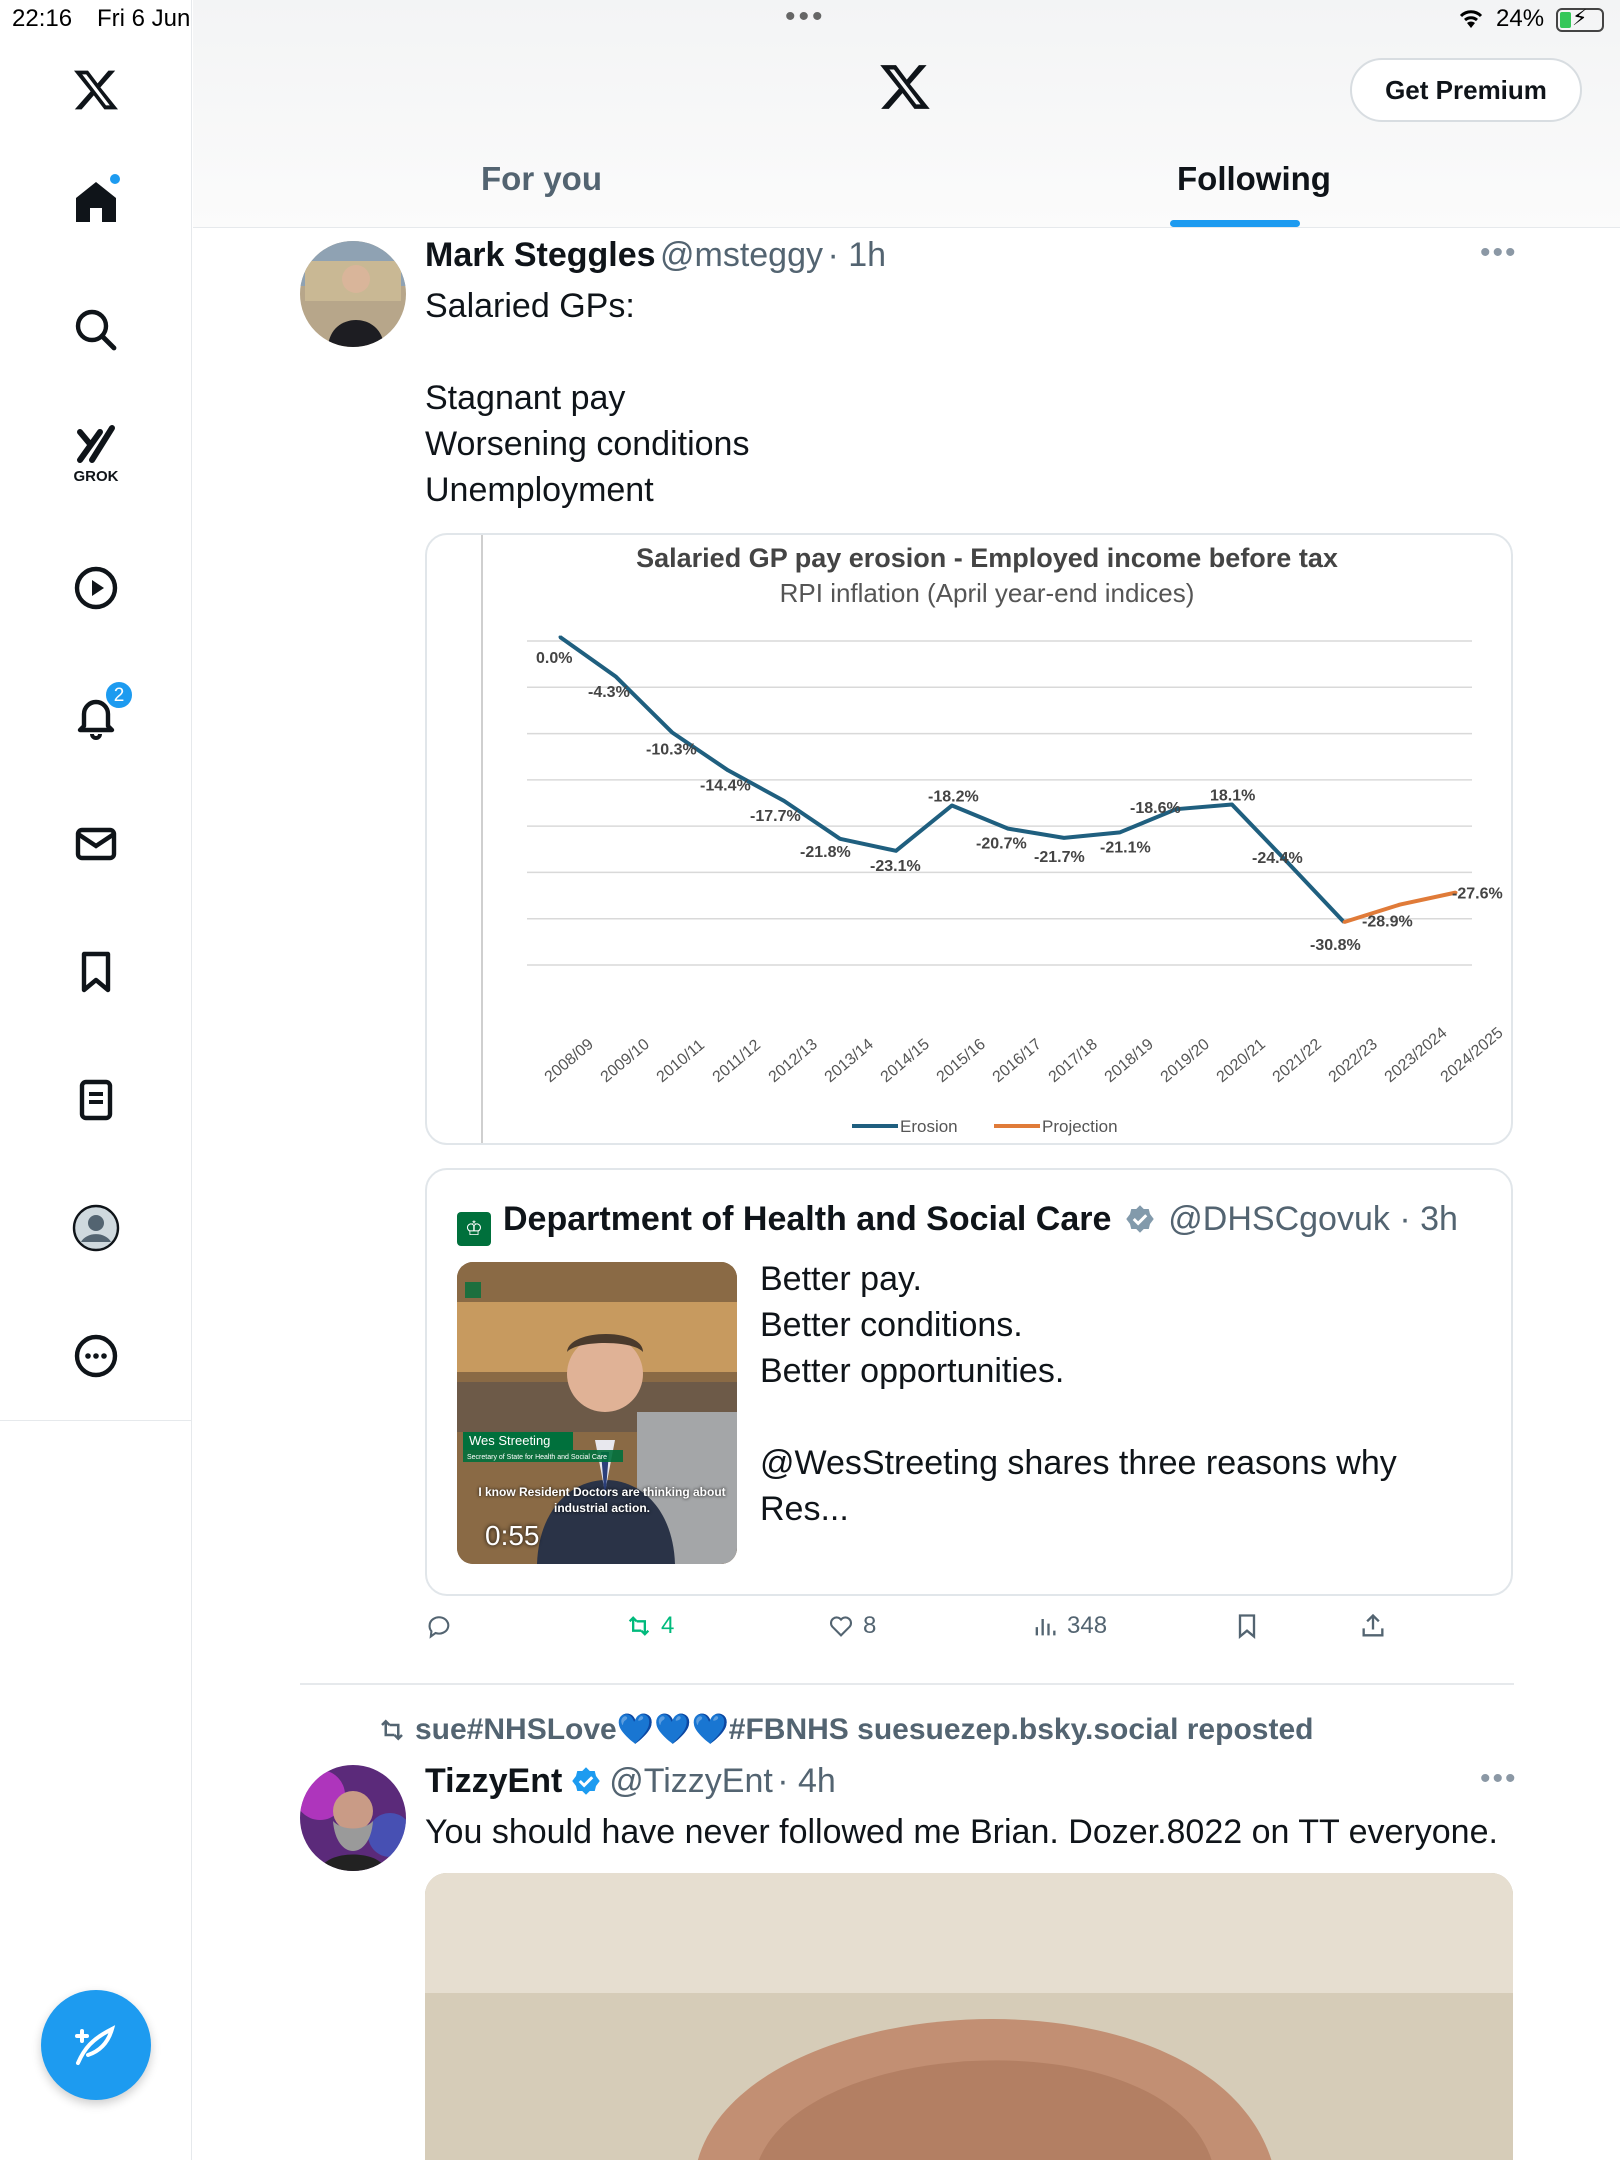  Describe the element at coordinates (144, 18) in the screenshot. I see `status-date: Fri 6 Jun` at that location.